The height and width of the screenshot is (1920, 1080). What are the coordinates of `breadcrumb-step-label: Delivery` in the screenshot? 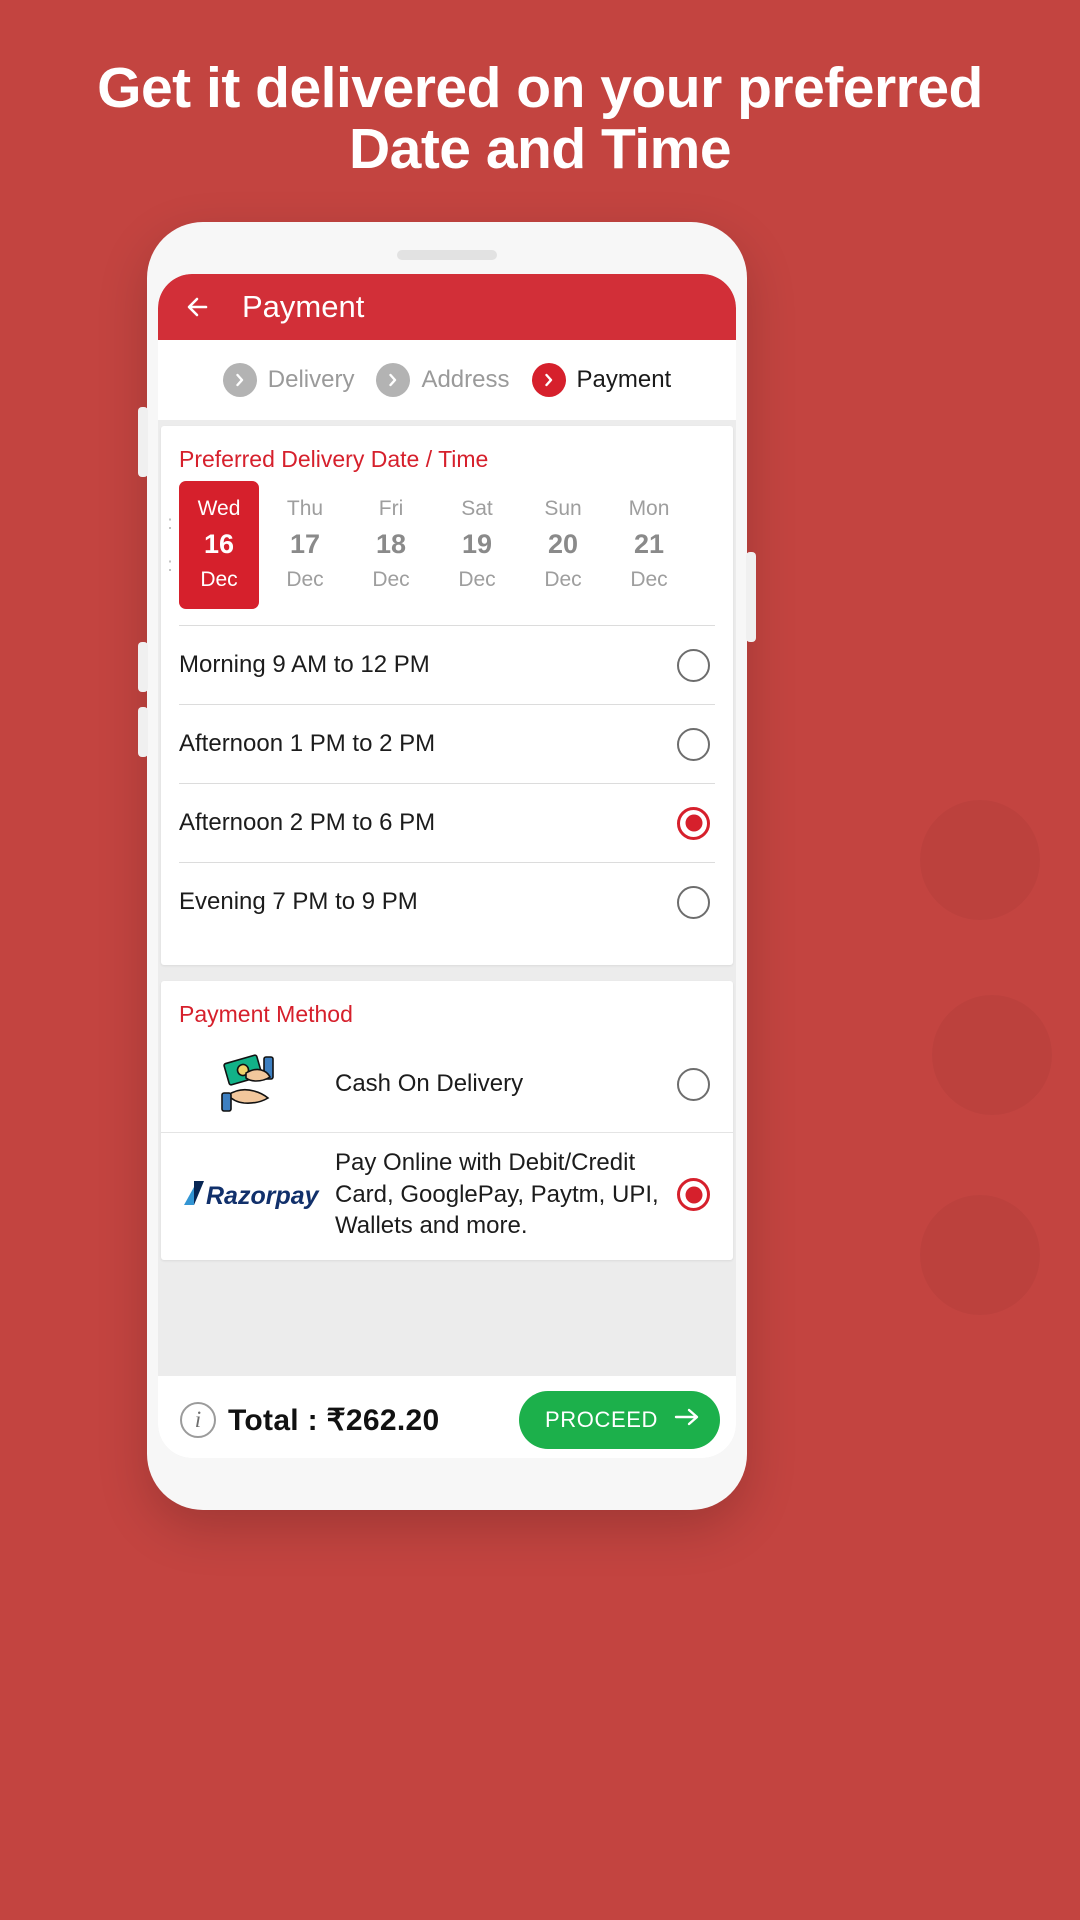 It's located at (311, 379).